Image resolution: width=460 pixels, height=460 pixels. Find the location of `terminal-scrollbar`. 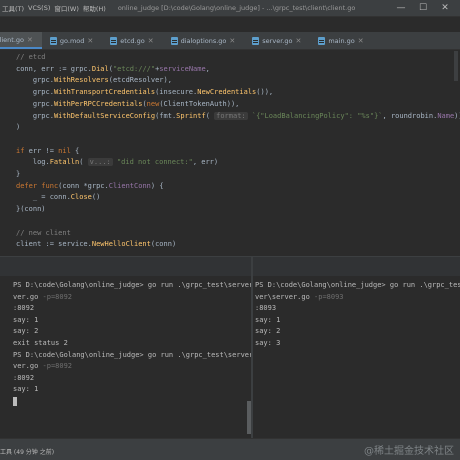

terminal-scrollbar is located at coordinates (249, 417).